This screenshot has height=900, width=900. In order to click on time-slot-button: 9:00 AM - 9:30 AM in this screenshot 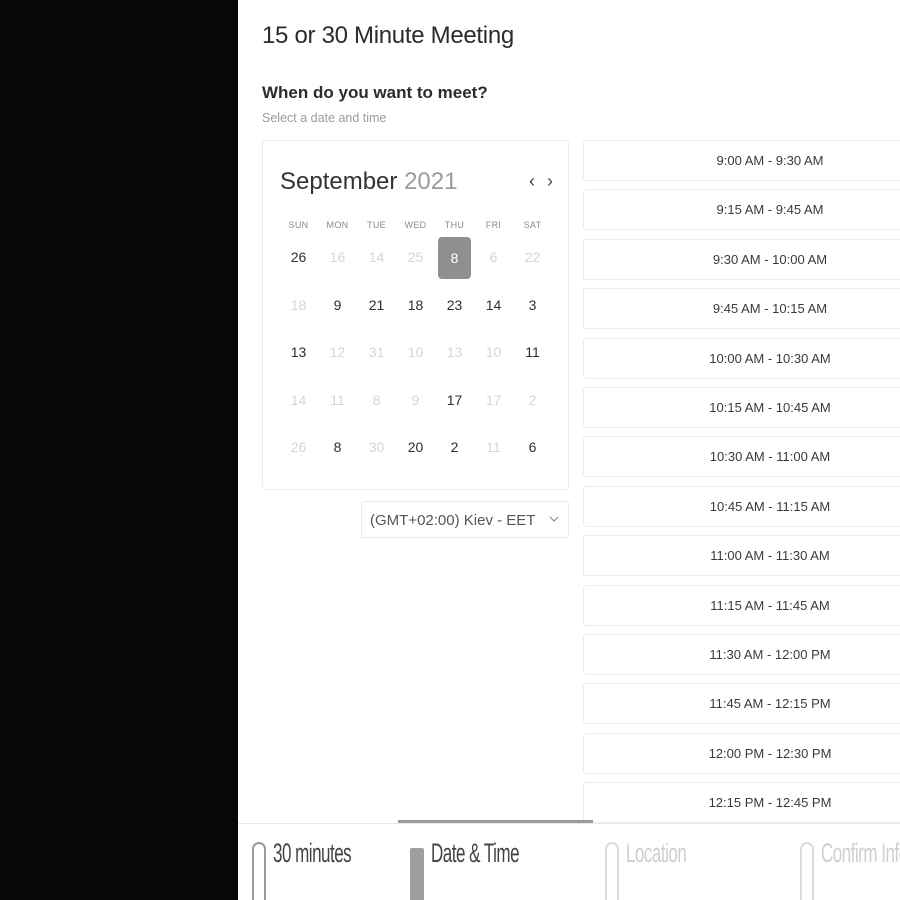, I will do `click(741, 160)`.